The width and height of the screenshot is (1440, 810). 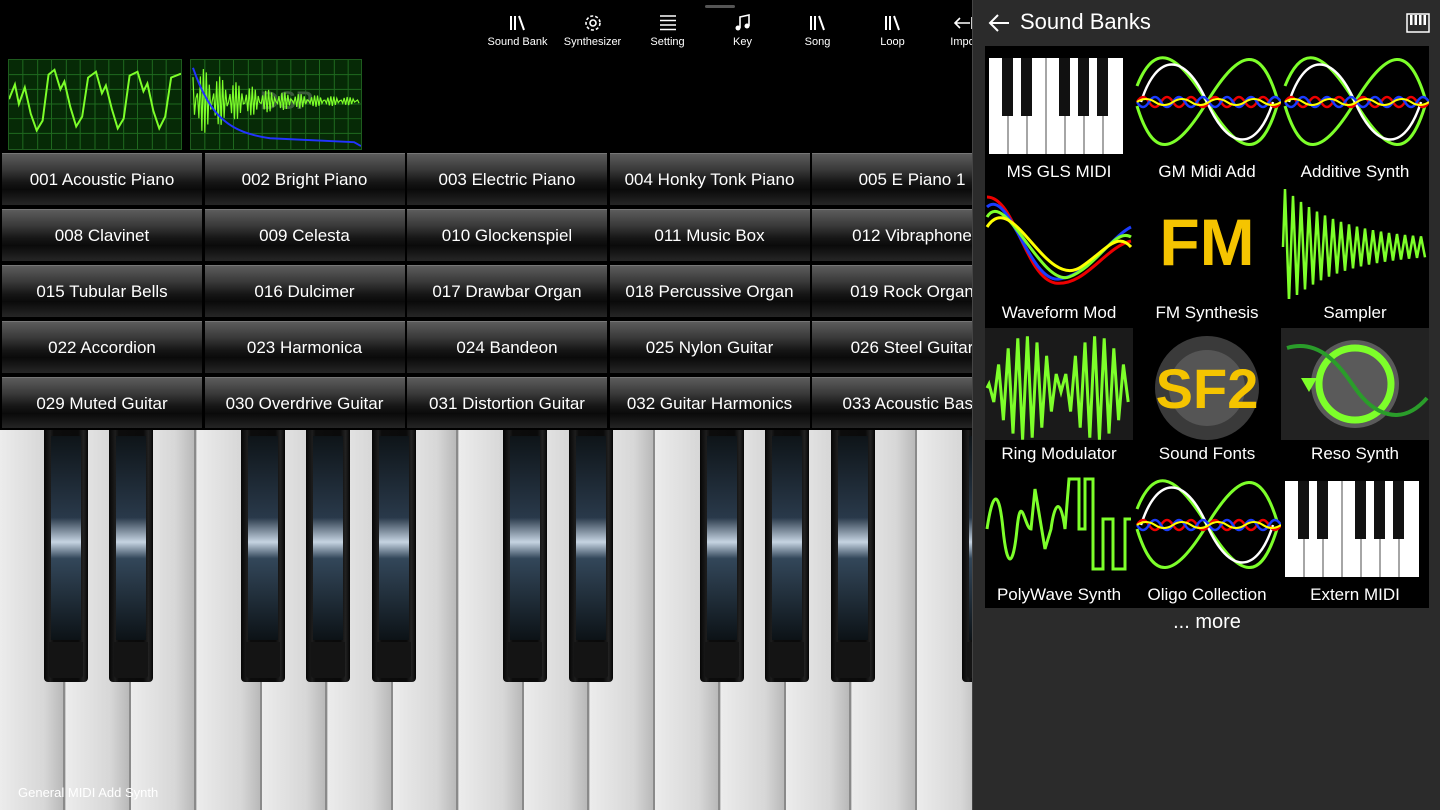 What do you see at coordinates (892, 235) in the screenshot?
I see `instrument-button: 012 Vibraphone` at bounding box center [892, 235].